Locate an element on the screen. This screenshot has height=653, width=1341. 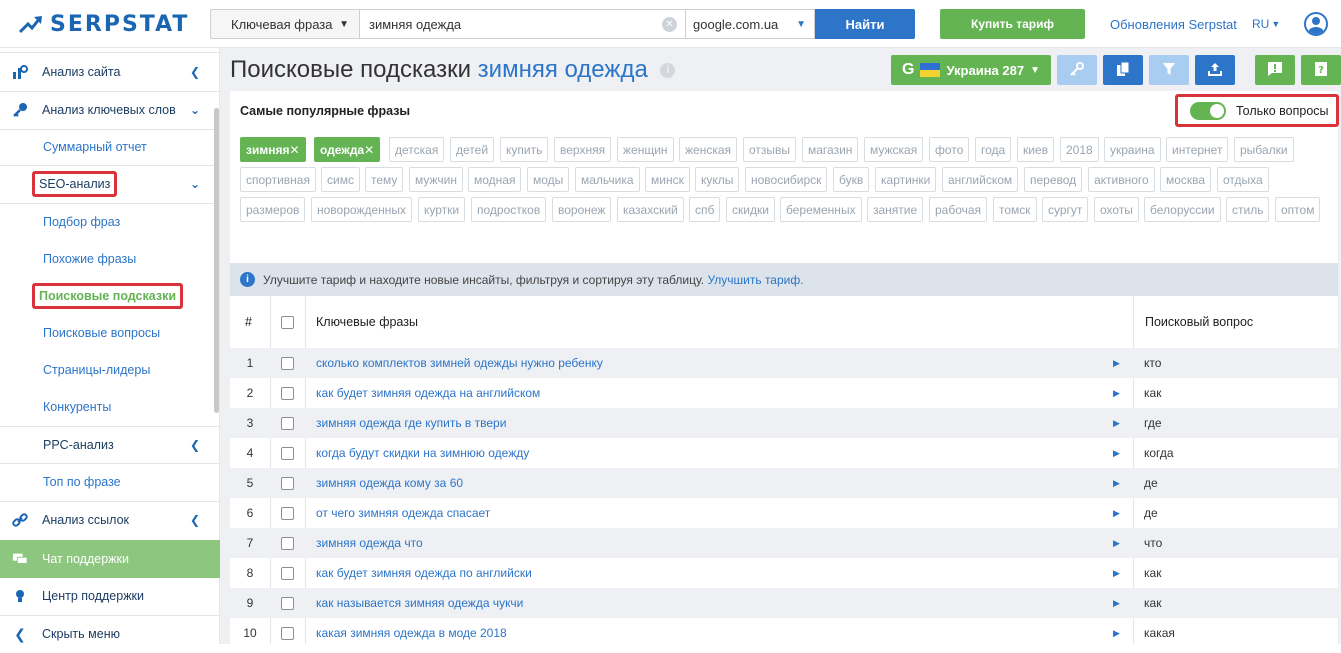
sidebar-item-site-analysis: Анализ сайта ❮ is located at coordinates (110, 72).